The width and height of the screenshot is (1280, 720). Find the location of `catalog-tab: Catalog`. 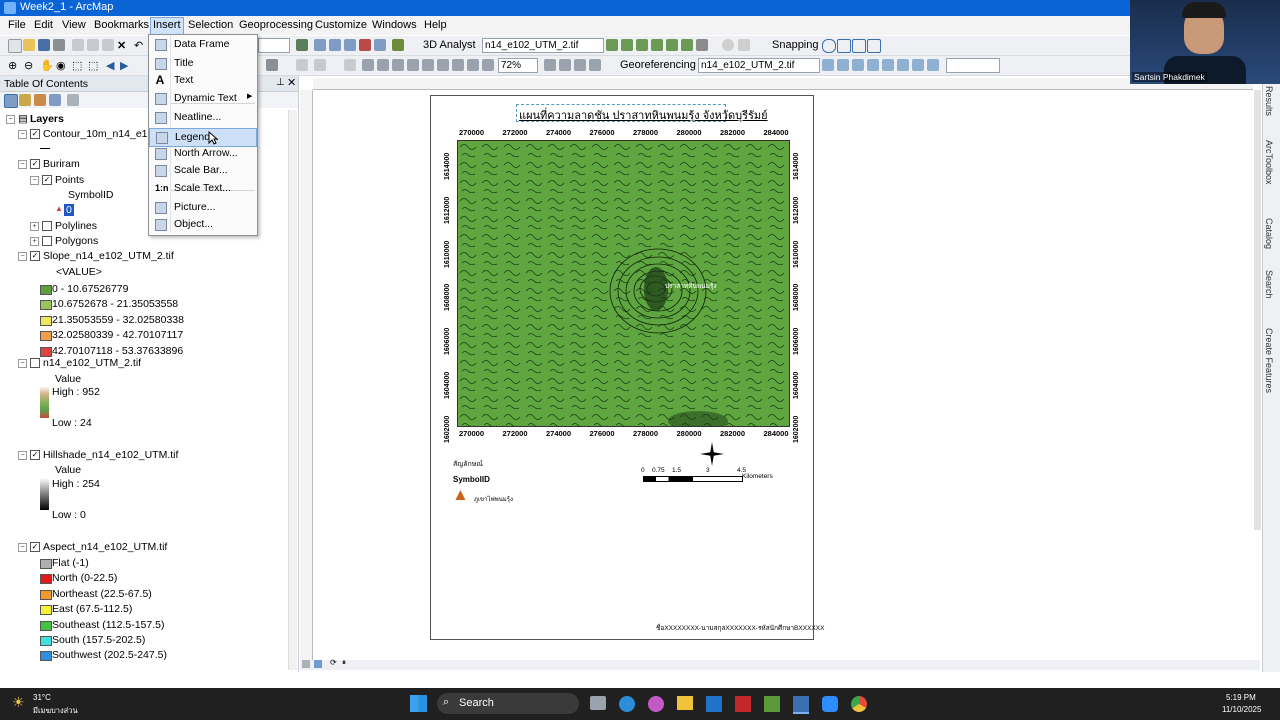

catalog-tab: Catalog is located at coordinates (1269, 233).